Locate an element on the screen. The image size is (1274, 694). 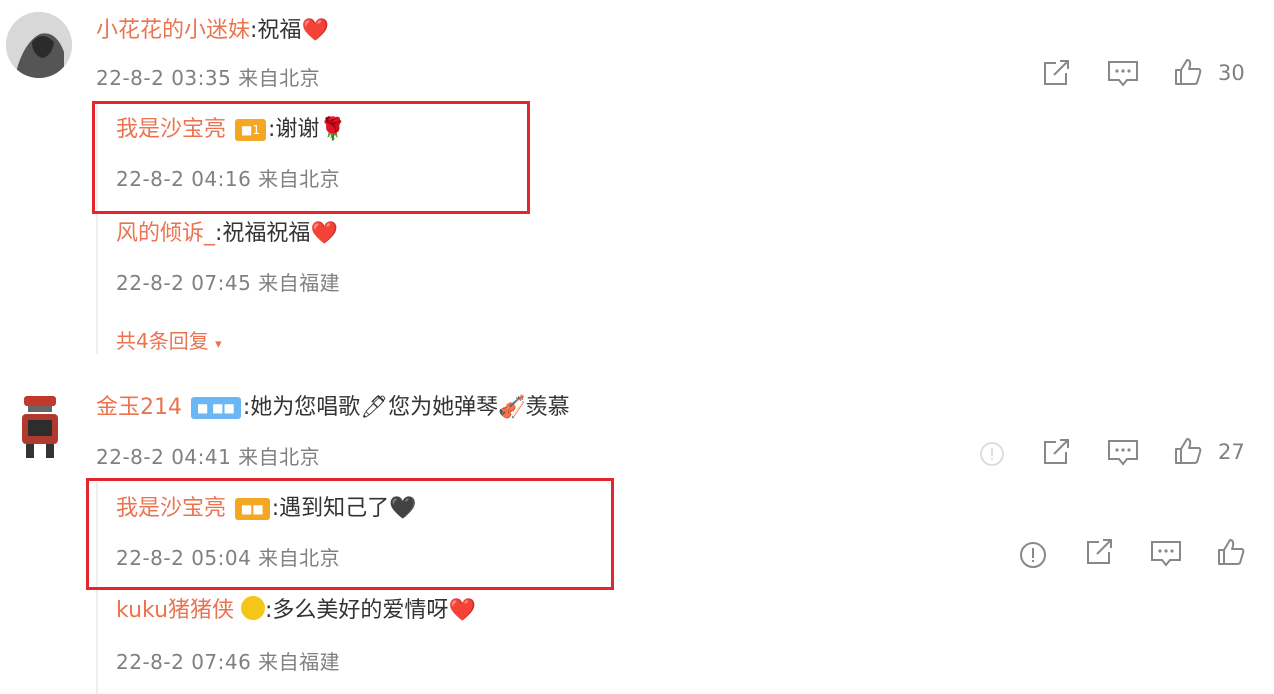
reply-line: 我是沙宝亮 ■1:谢谢🌹 is located at coordinates (231, 130).